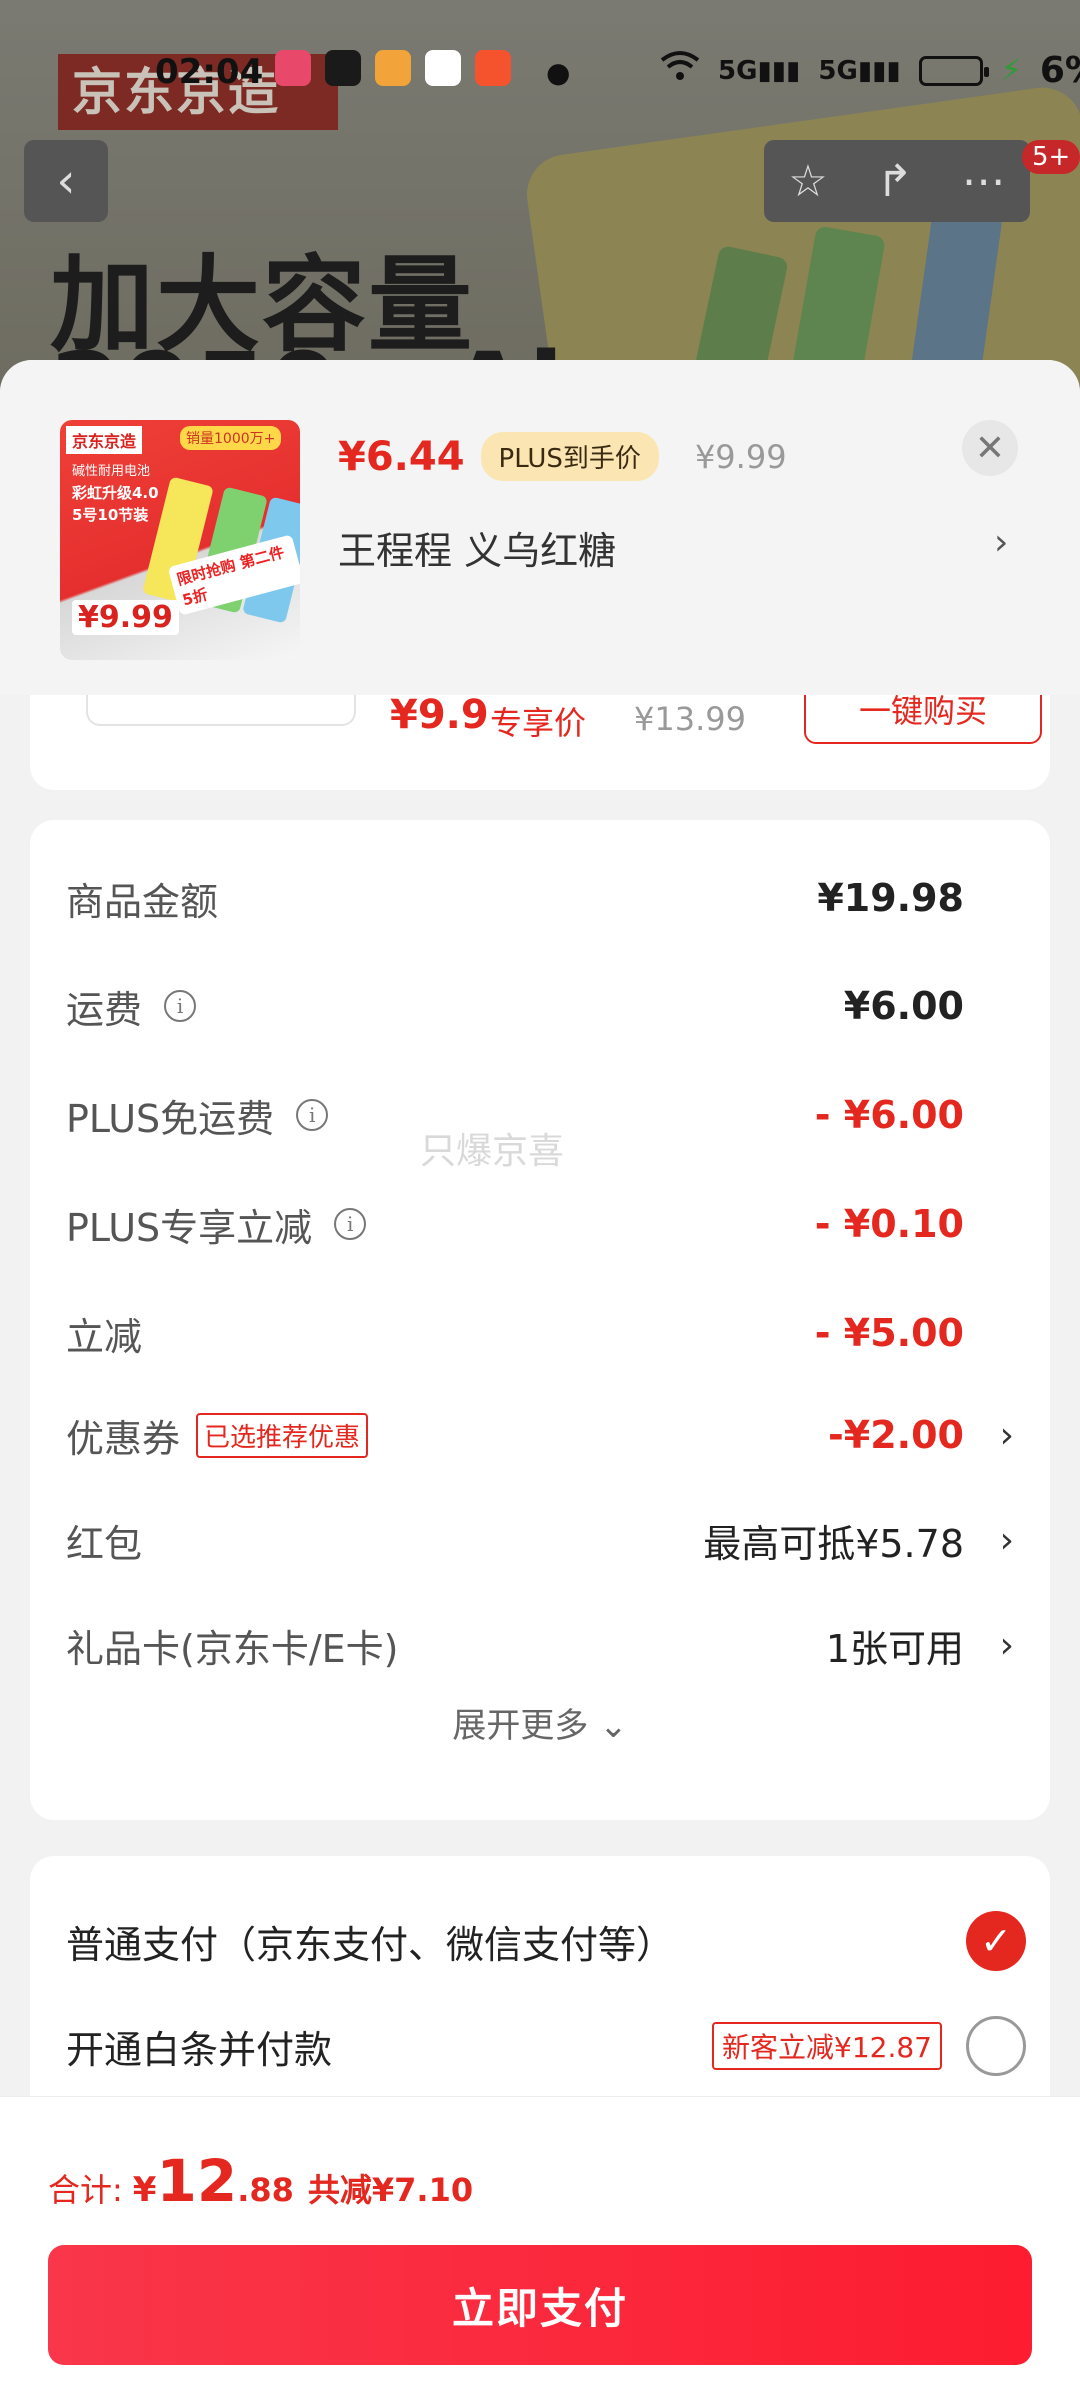 The height and width of the screenshot is (2400, 1080). I want to click on summary-value: 最高可抵¥5.78, so click(833, 1543).